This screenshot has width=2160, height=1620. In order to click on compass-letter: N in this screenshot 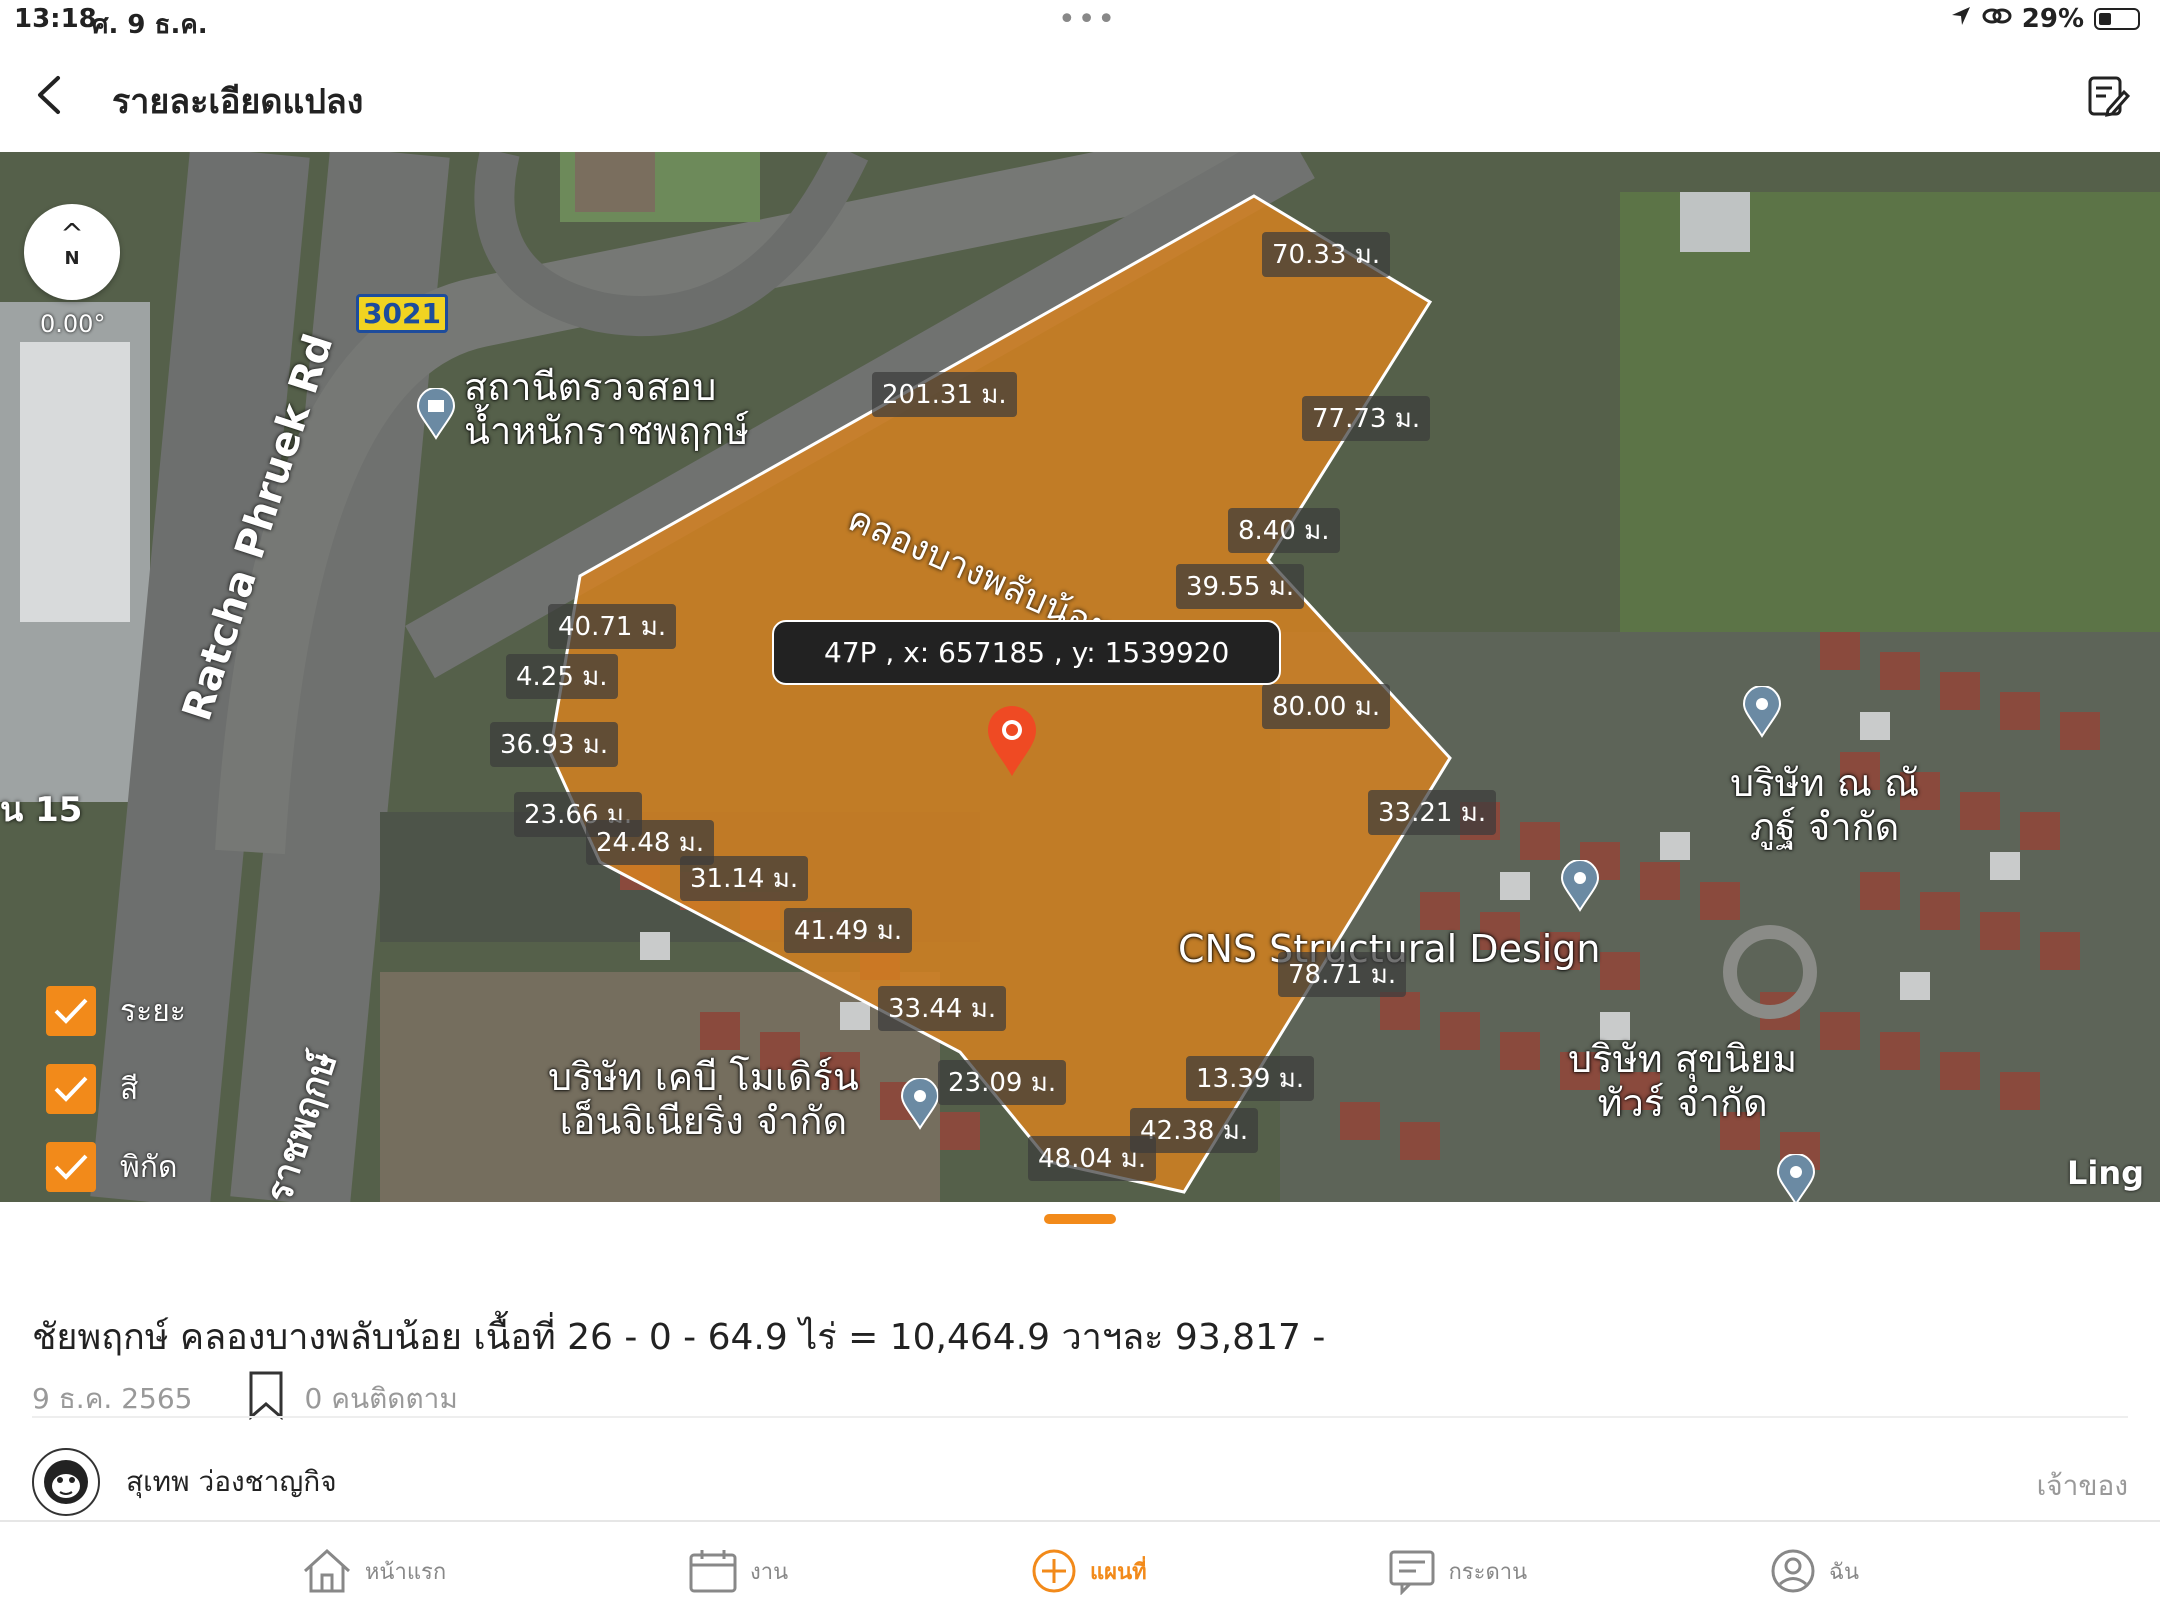, I will do `click(72, 258)`.